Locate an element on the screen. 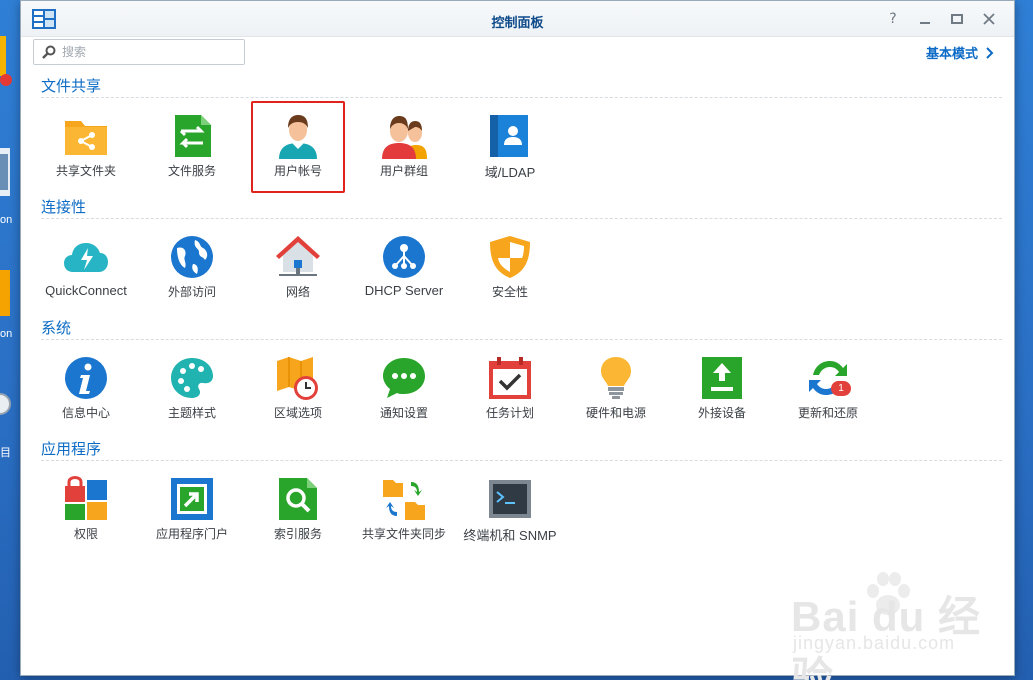  basic-mode-link: 基本模式 is located at coordinates (960, 52).